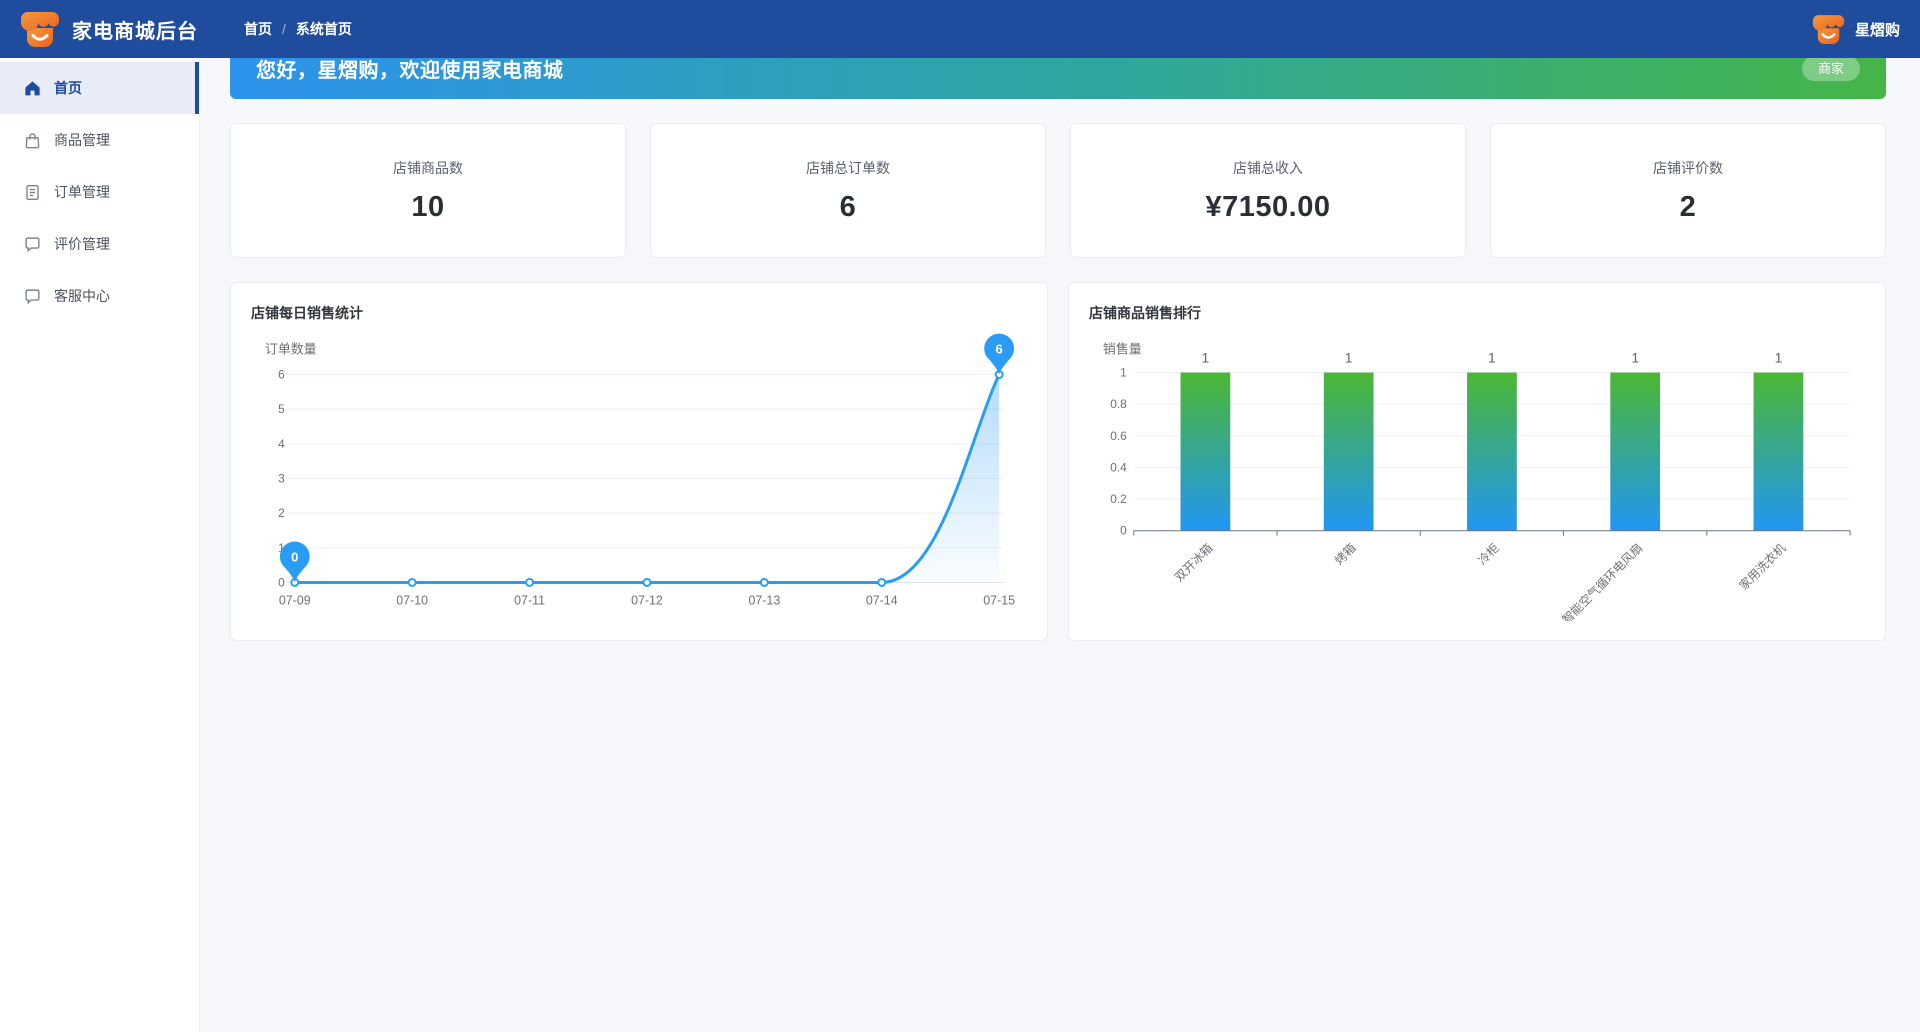  I want to click on svg-text: 烤箱, so click(1345, 554).